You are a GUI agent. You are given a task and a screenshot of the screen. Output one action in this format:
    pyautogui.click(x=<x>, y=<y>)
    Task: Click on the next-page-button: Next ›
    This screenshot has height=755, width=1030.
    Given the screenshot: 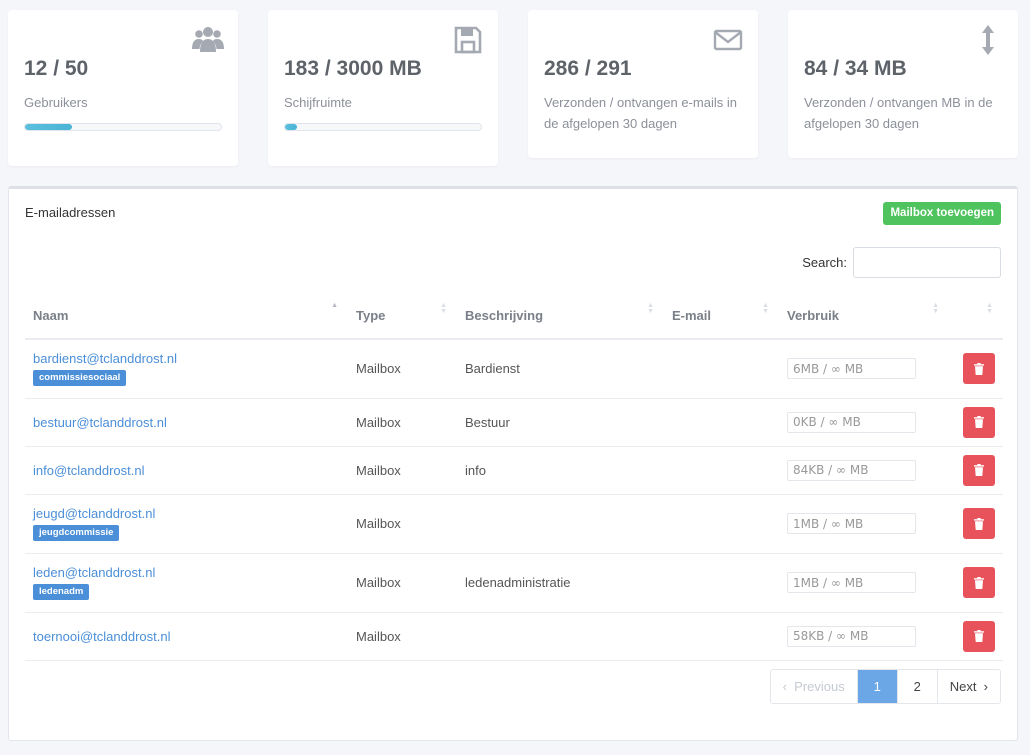 What is the action you would take?
    pyautogui.click(x=968, y=686)
    